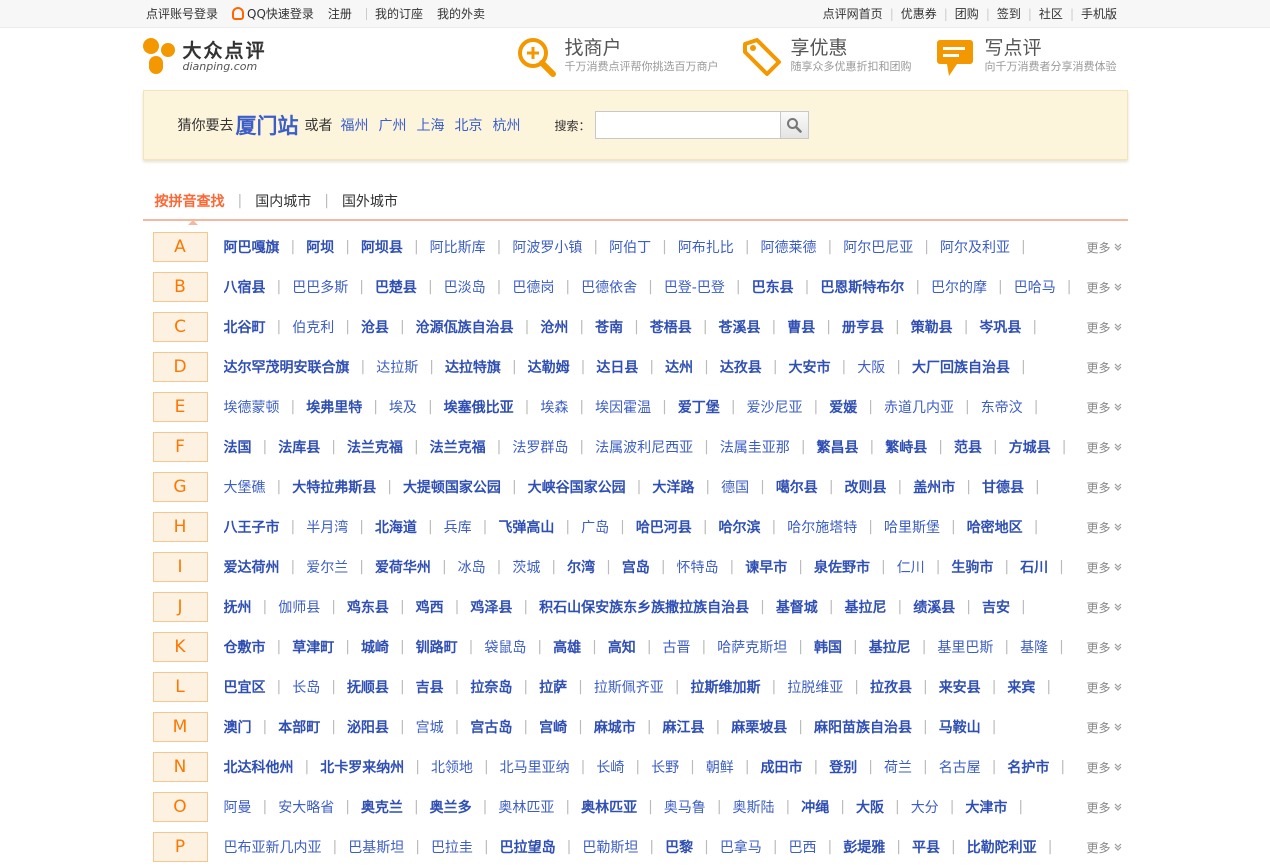 The image size is (1270, 867). Describe the element at coordinates (934, 487) in the screenshot. I see `city-link: 盖州市` at that location.